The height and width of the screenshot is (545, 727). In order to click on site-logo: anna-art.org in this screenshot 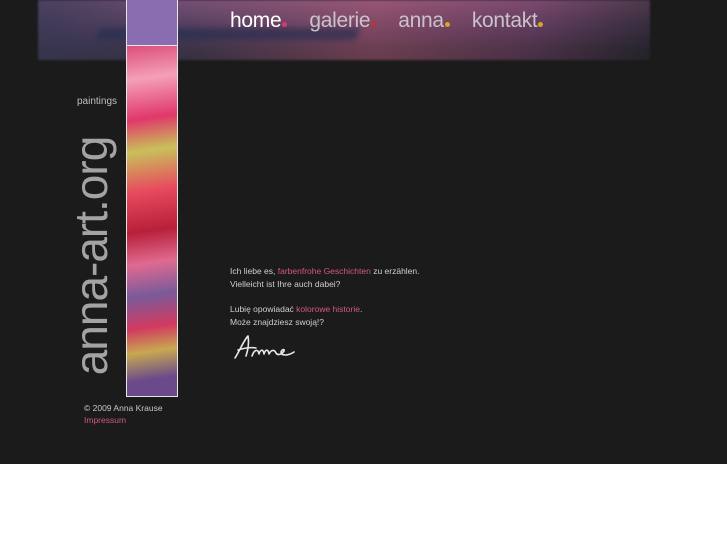, I will do `click(91, 256)`.